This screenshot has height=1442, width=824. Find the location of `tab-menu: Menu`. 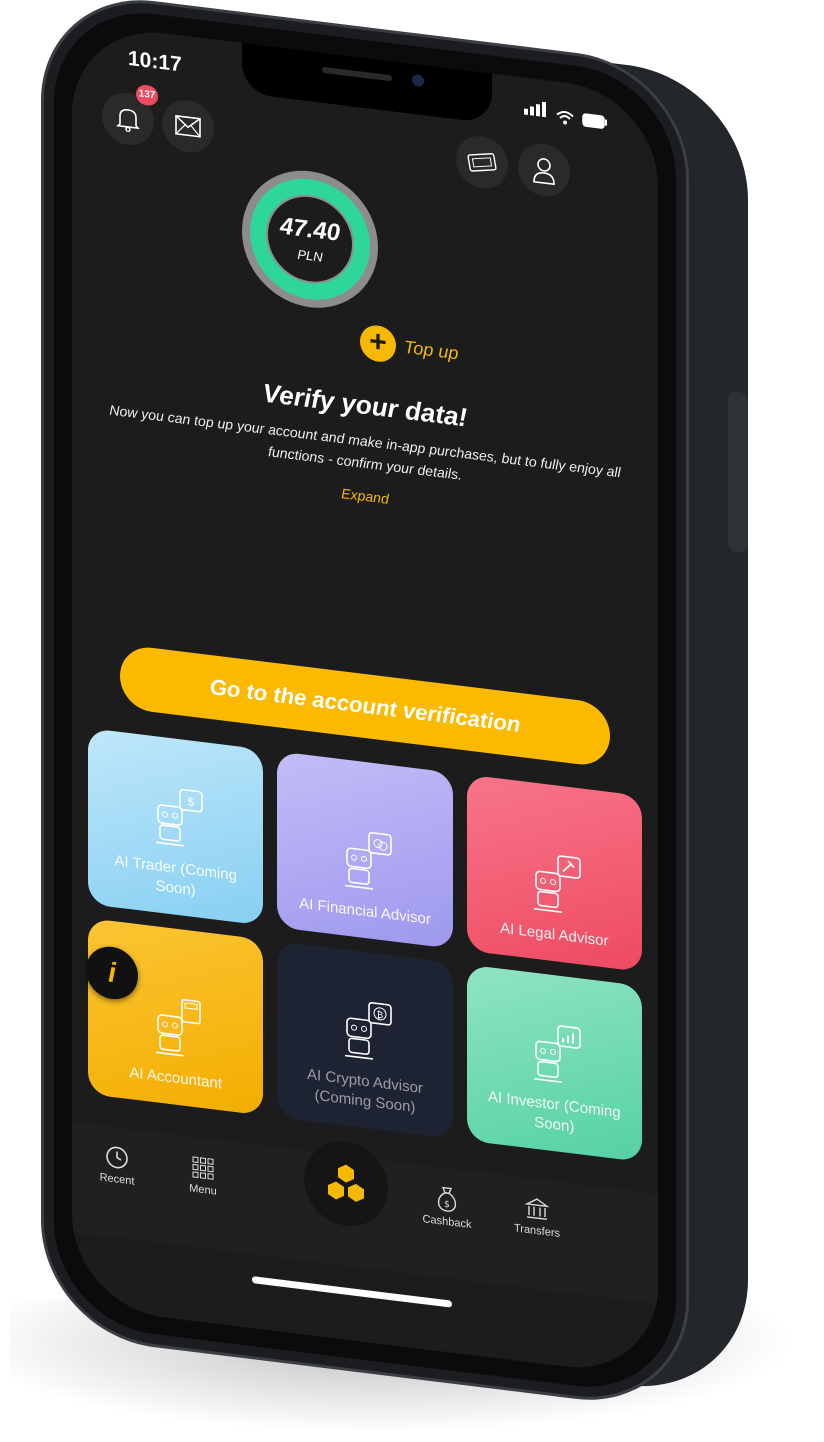

tab-menu: Menu is located at coordinates (203, 1176).